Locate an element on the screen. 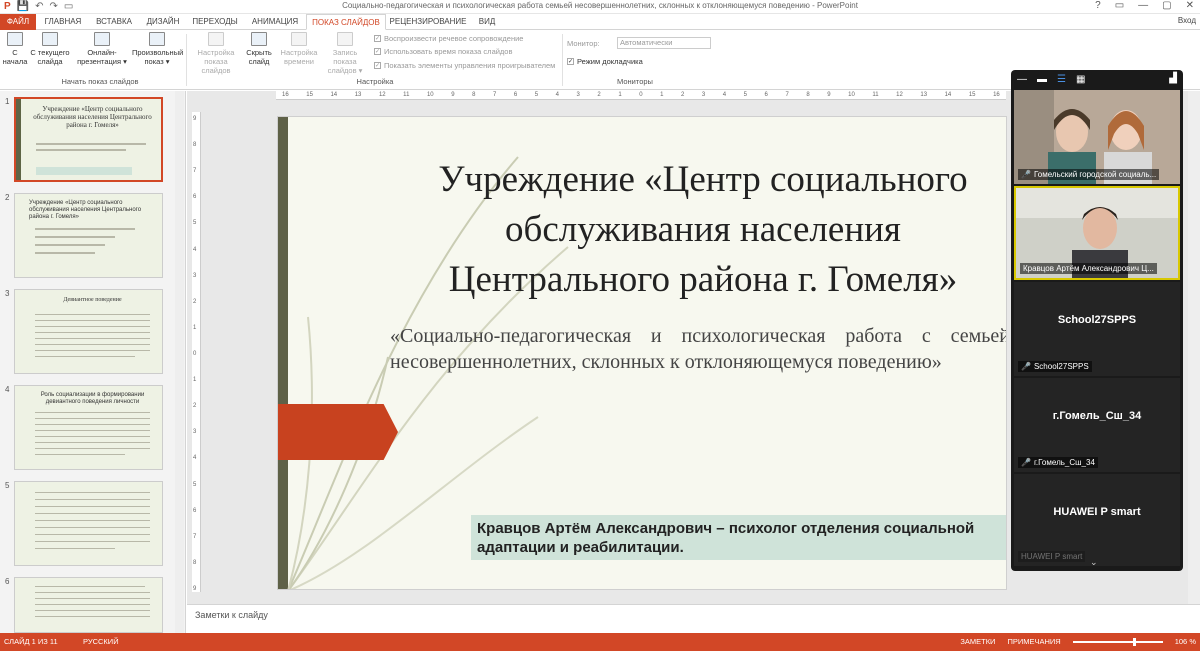 This screenshot has width=1200, height=651. ruler-tick-label: 8 is located at coordinates (808, 95).